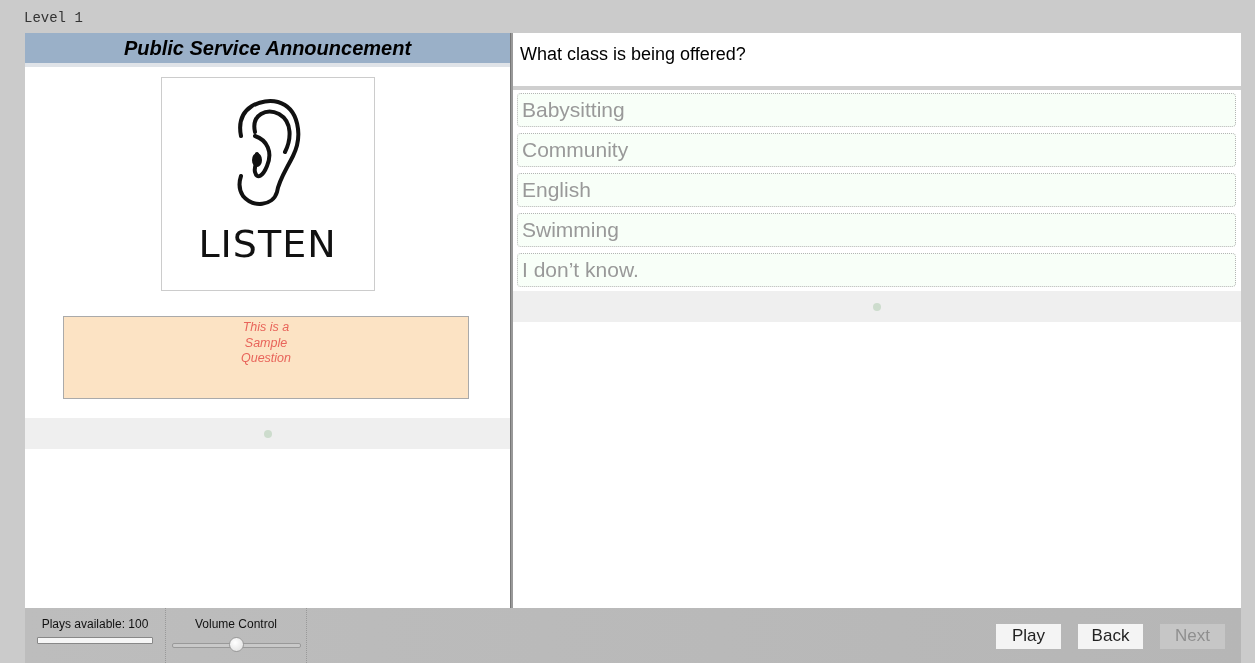  I want to click on sample-note: This is a Sample Question, so click(266, 343).